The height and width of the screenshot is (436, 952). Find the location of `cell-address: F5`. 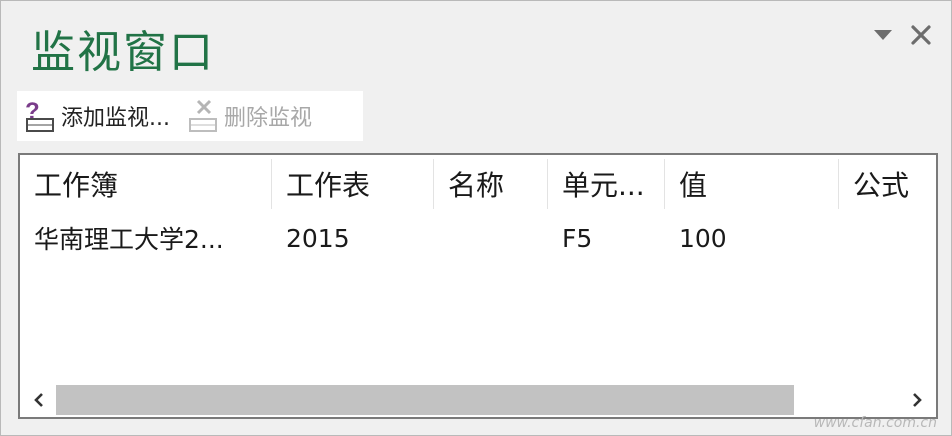

cell-address: F5 is located at coordinates (577, 238).